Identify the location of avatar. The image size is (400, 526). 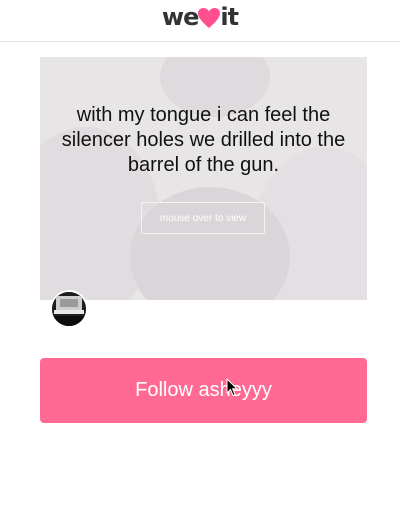
(69, 309).